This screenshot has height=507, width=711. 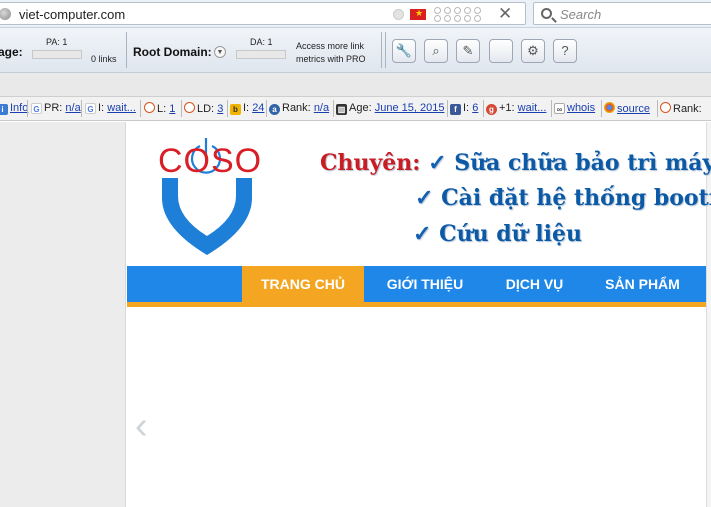 I want to click on rating-rings-icon, so click(x=459, y=15).